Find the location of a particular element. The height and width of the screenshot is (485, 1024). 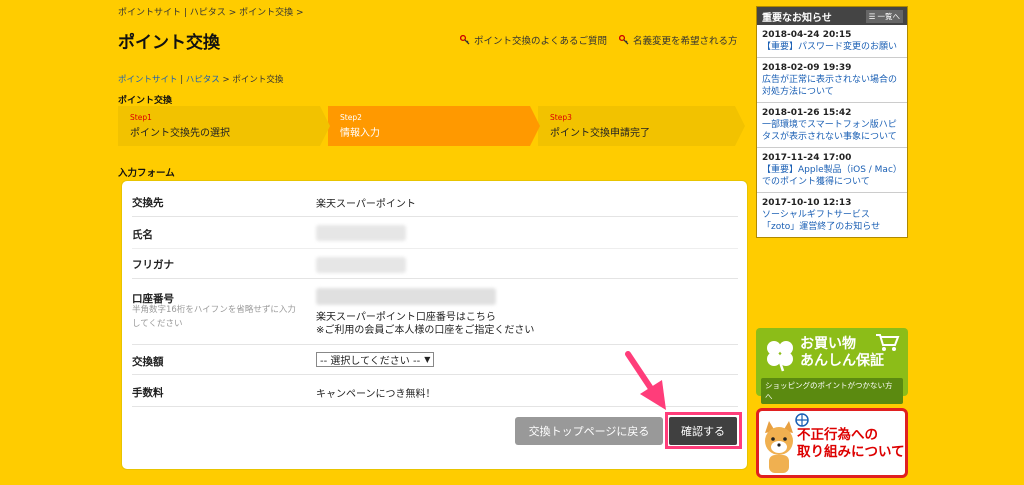

news-item: 2018-04-24 20:15 【重要】パスワード変更のお願い is located at coordinates (832, 41).